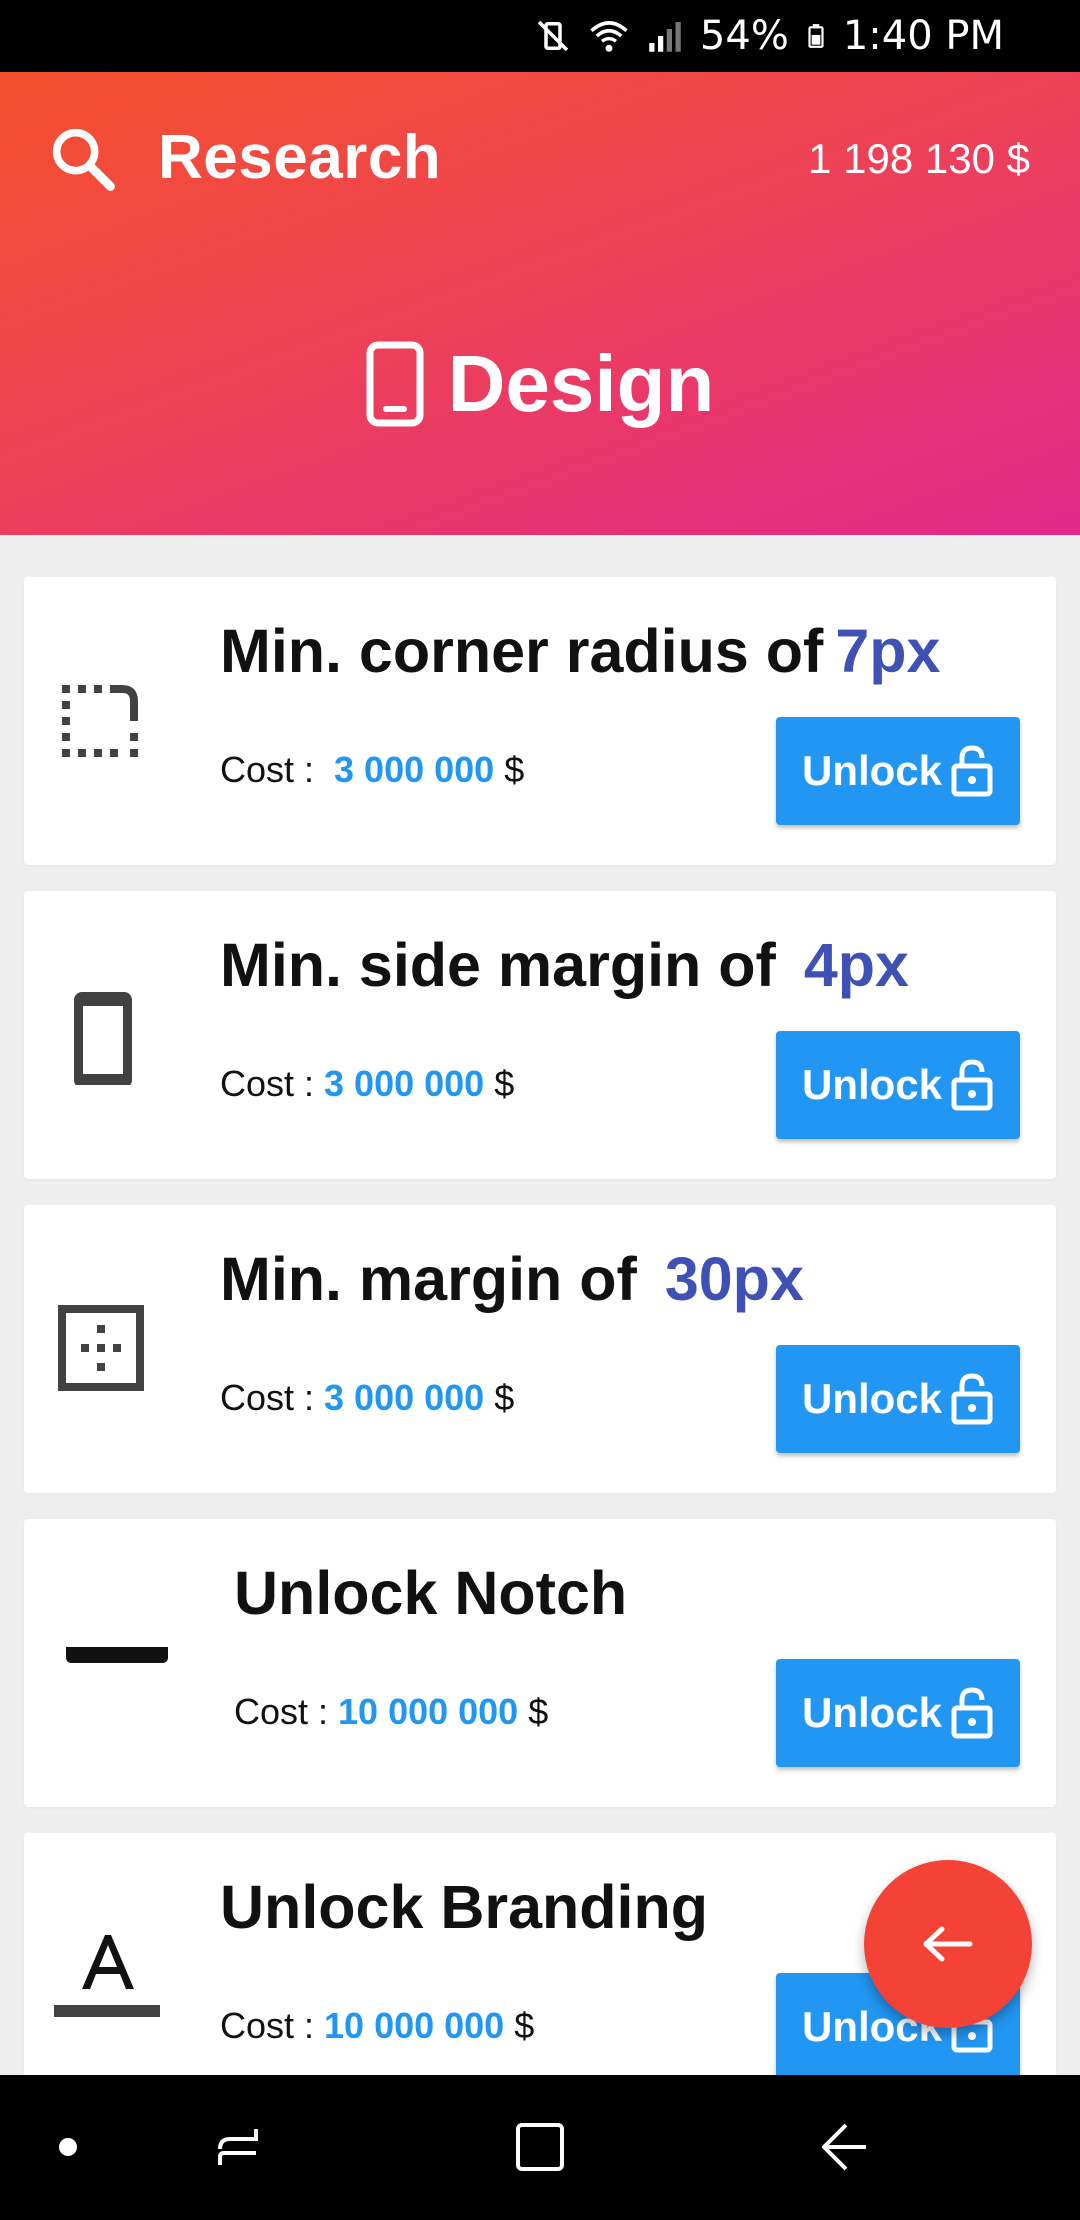 This screenshot has width=1080, height=2220. I want to click on branding-icon, so click(107, 1976).